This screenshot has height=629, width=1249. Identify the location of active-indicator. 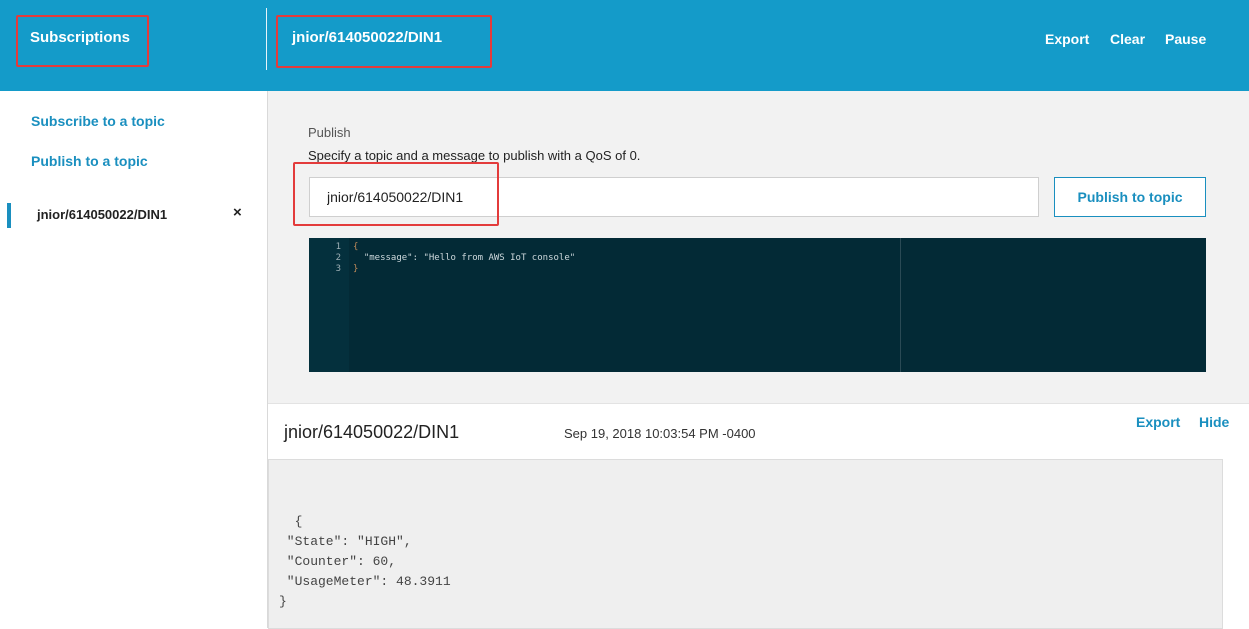
(9, 215).